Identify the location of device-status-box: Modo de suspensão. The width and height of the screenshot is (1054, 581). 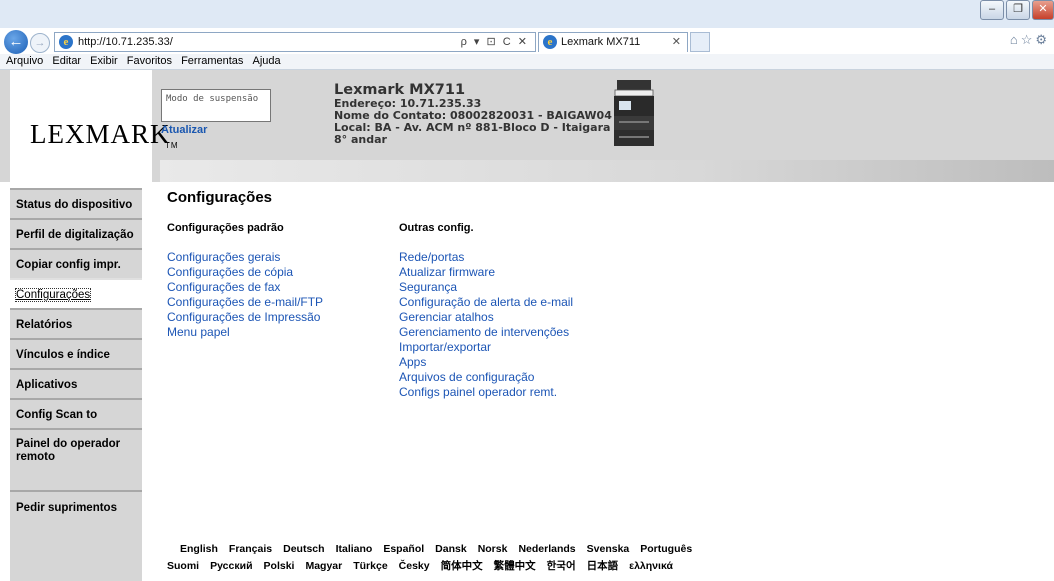
(216, 105).